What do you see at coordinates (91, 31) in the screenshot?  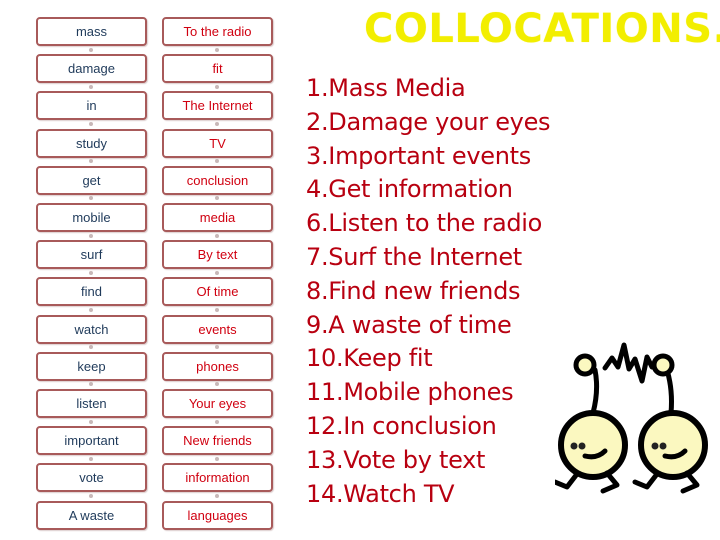 I see `left-word-box: mass` at bounding box center [91, 31].